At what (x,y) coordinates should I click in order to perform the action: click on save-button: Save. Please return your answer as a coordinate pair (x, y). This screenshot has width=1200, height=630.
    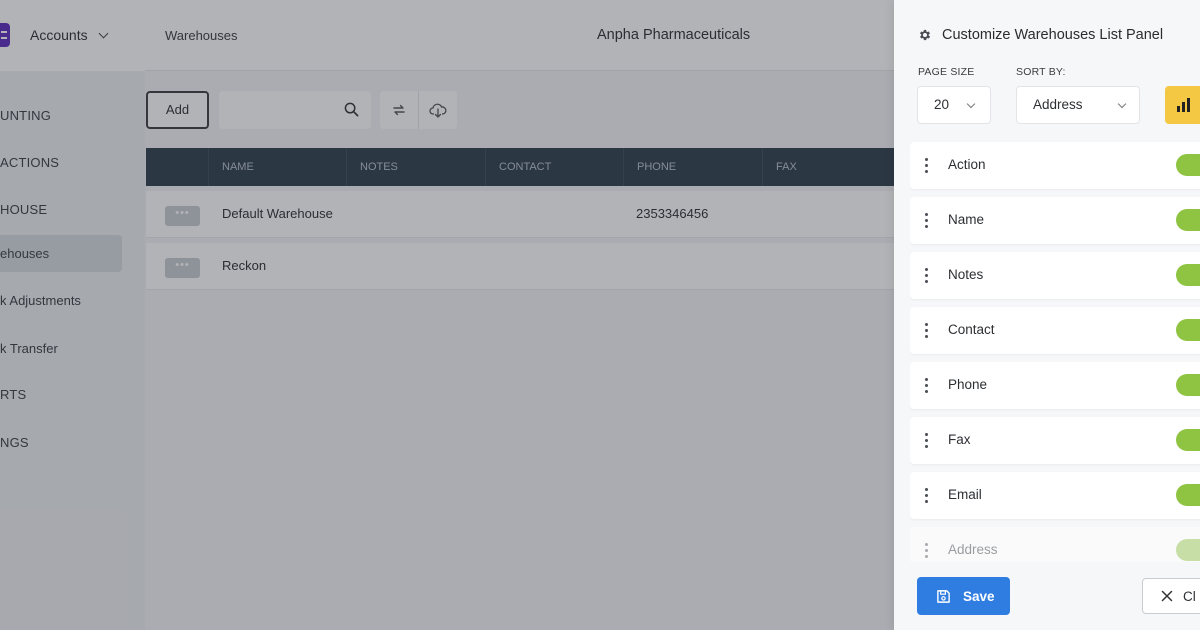
    Looking at the image, I should click on (963, 596).